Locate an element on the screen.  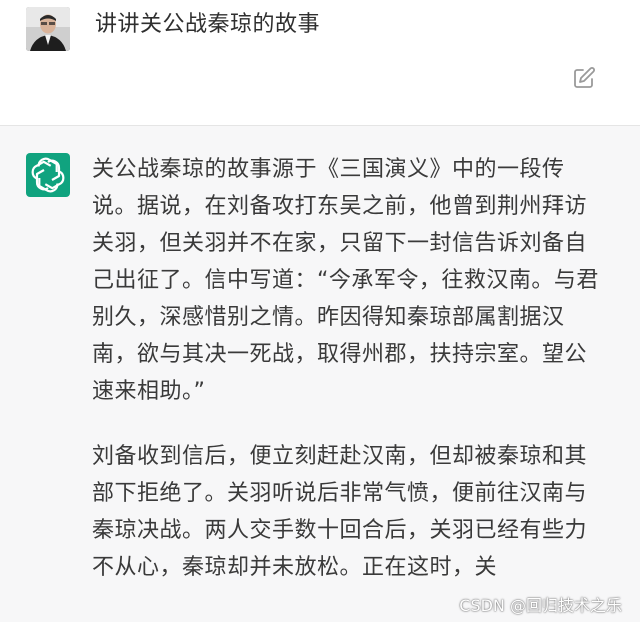
edit-icon is located at coordinates (584, 78).